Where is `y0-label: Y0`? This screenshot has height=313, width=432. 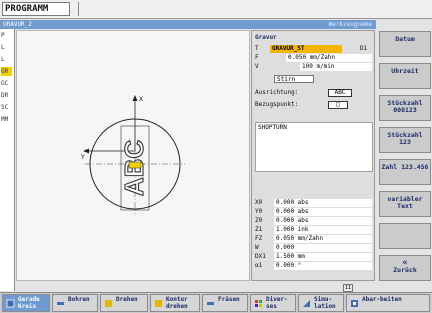 y0-label: Y0 is located at coordinates (259, 211).